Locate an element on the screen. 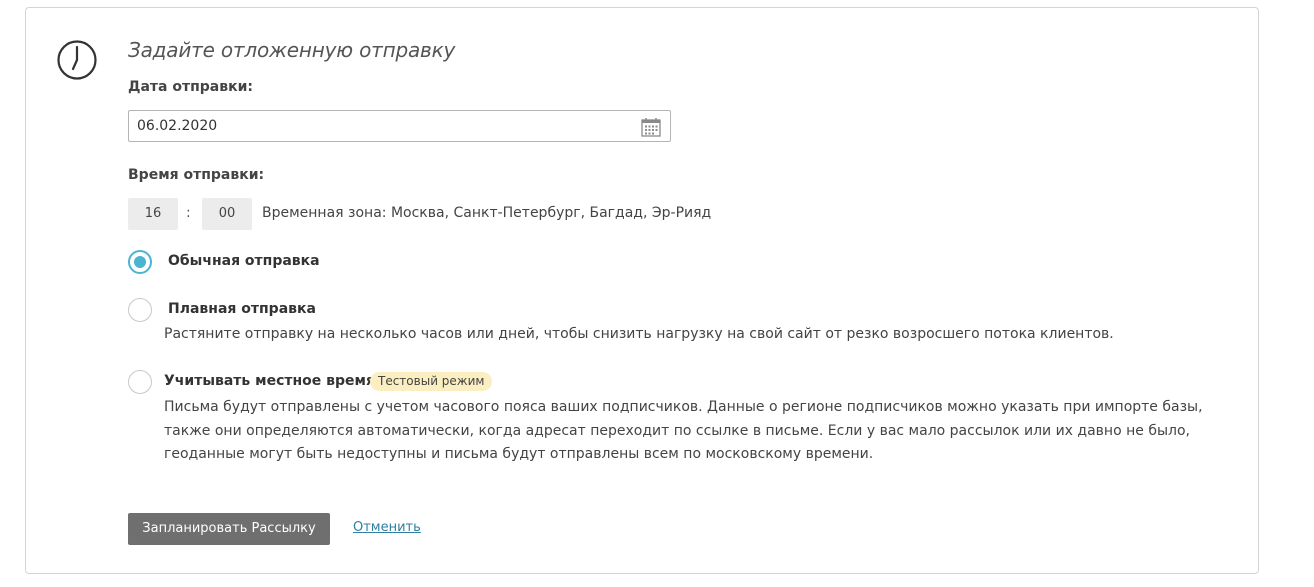  cancel-link: Отменить is located at coordinates (387, 527).